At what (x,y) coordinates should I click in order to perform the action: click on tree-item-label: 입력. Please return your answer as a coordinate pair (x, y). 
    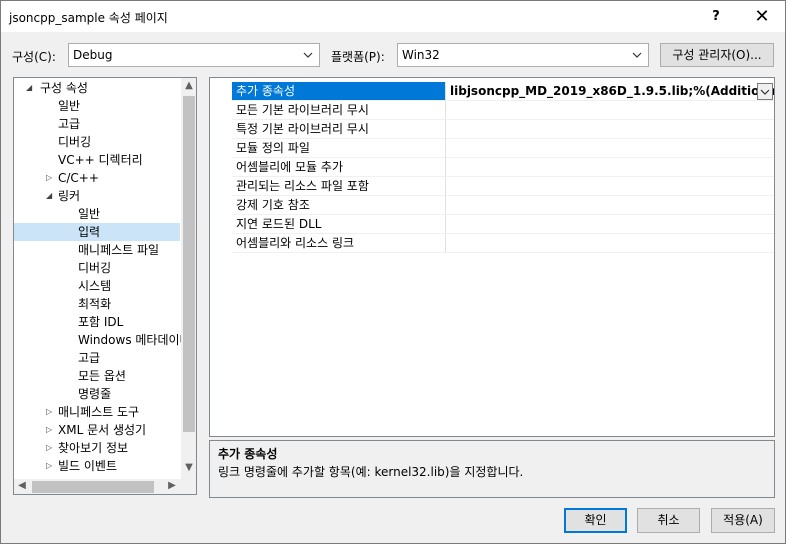
    Looking at the image, I should click on (89, 232).